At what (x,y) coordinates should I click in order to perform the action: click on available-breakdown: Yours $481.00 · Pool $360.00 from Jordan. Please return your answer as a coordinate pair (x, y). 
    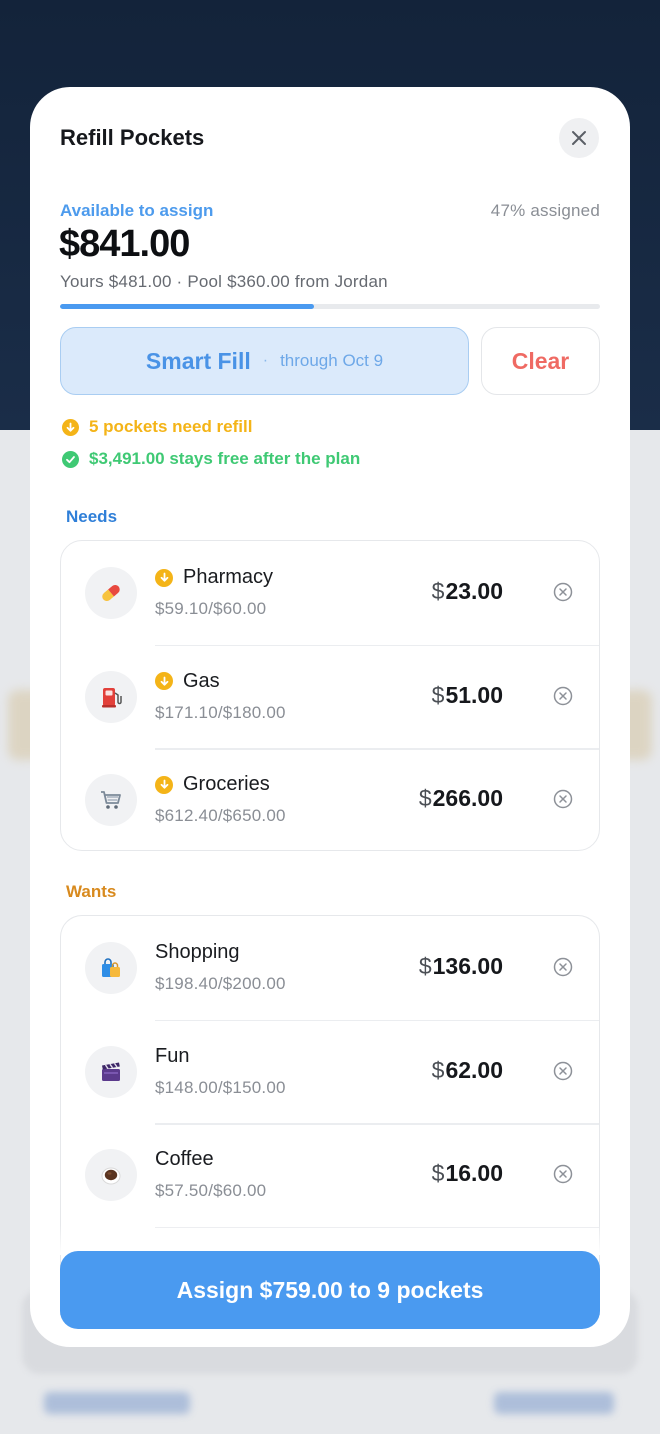
    Looking at the image, I should click on (224, 281).